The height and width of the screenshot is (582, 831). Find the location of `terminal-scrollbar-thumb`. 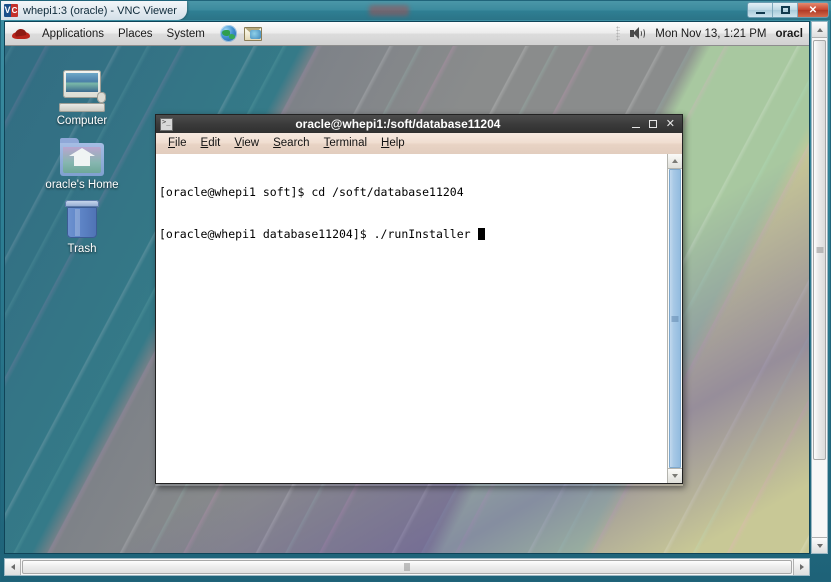

terminal-scrollbar-thumb is located at coordinates (675, 318).